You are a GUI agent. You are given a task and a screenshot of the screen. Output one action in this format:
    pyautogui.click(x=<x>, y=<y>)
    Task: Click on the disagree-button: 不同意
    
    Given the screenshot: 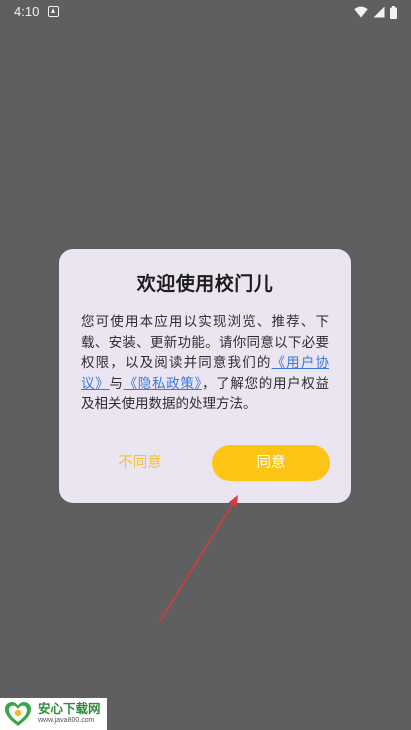 What is the action you would take?
    pyautogui.click(x=140, y=463)
    